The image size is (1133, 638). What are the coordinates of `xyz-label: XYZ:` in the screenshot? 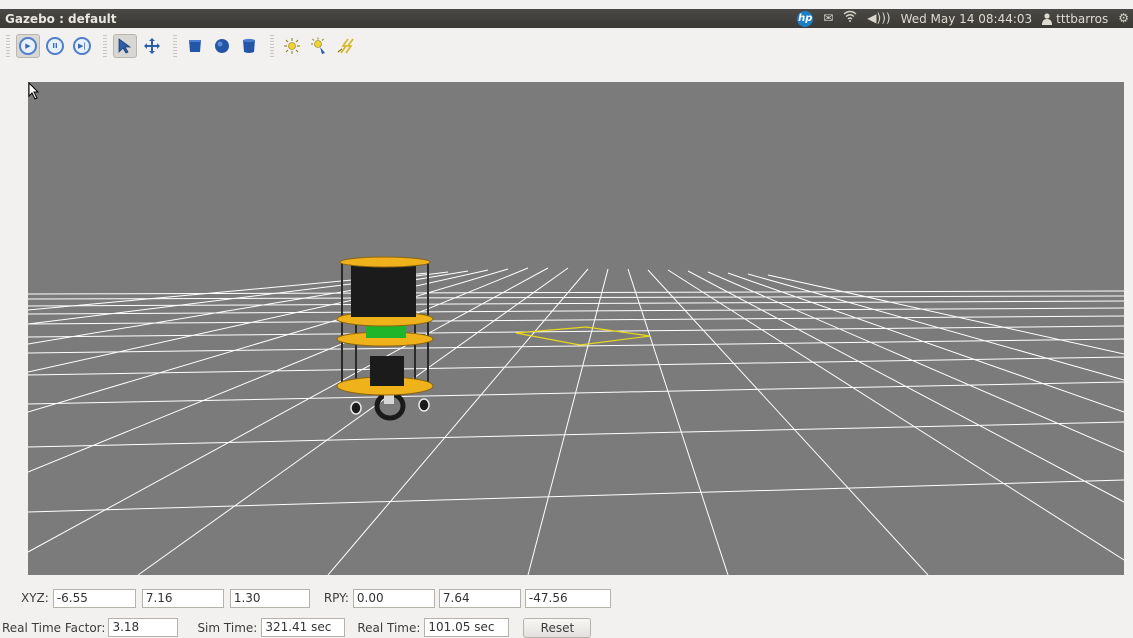 It's located at (35, 598).